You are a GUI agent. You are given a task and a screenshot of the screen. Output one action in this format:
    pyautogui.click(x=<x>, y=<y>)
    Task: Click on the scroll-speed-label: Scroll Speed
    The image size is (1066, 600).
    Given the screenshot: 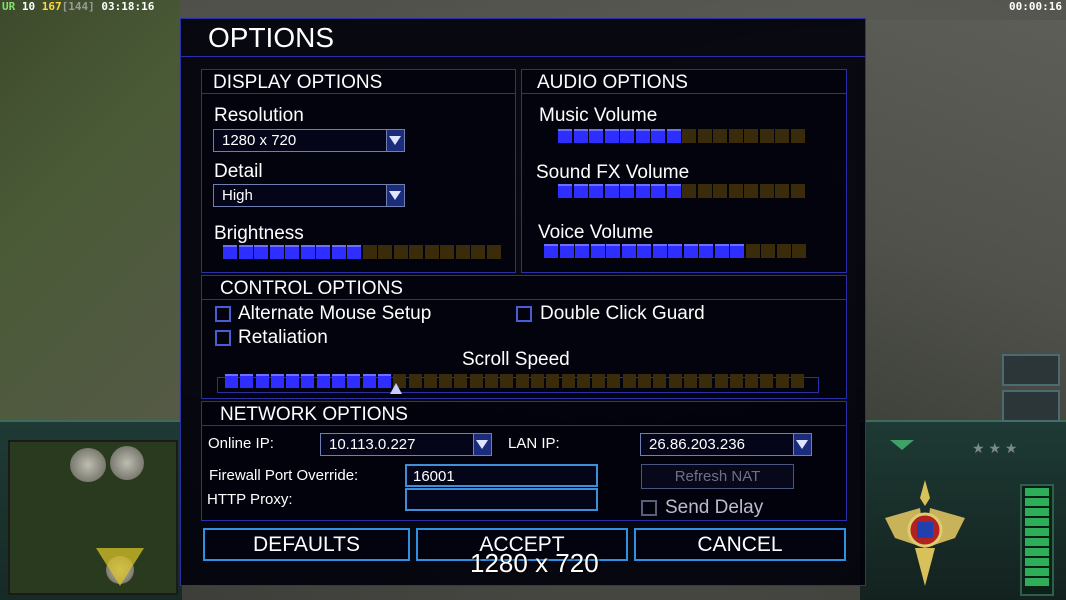 What is the action you would take?
    pyautogui.click(x=516, y=359)
    